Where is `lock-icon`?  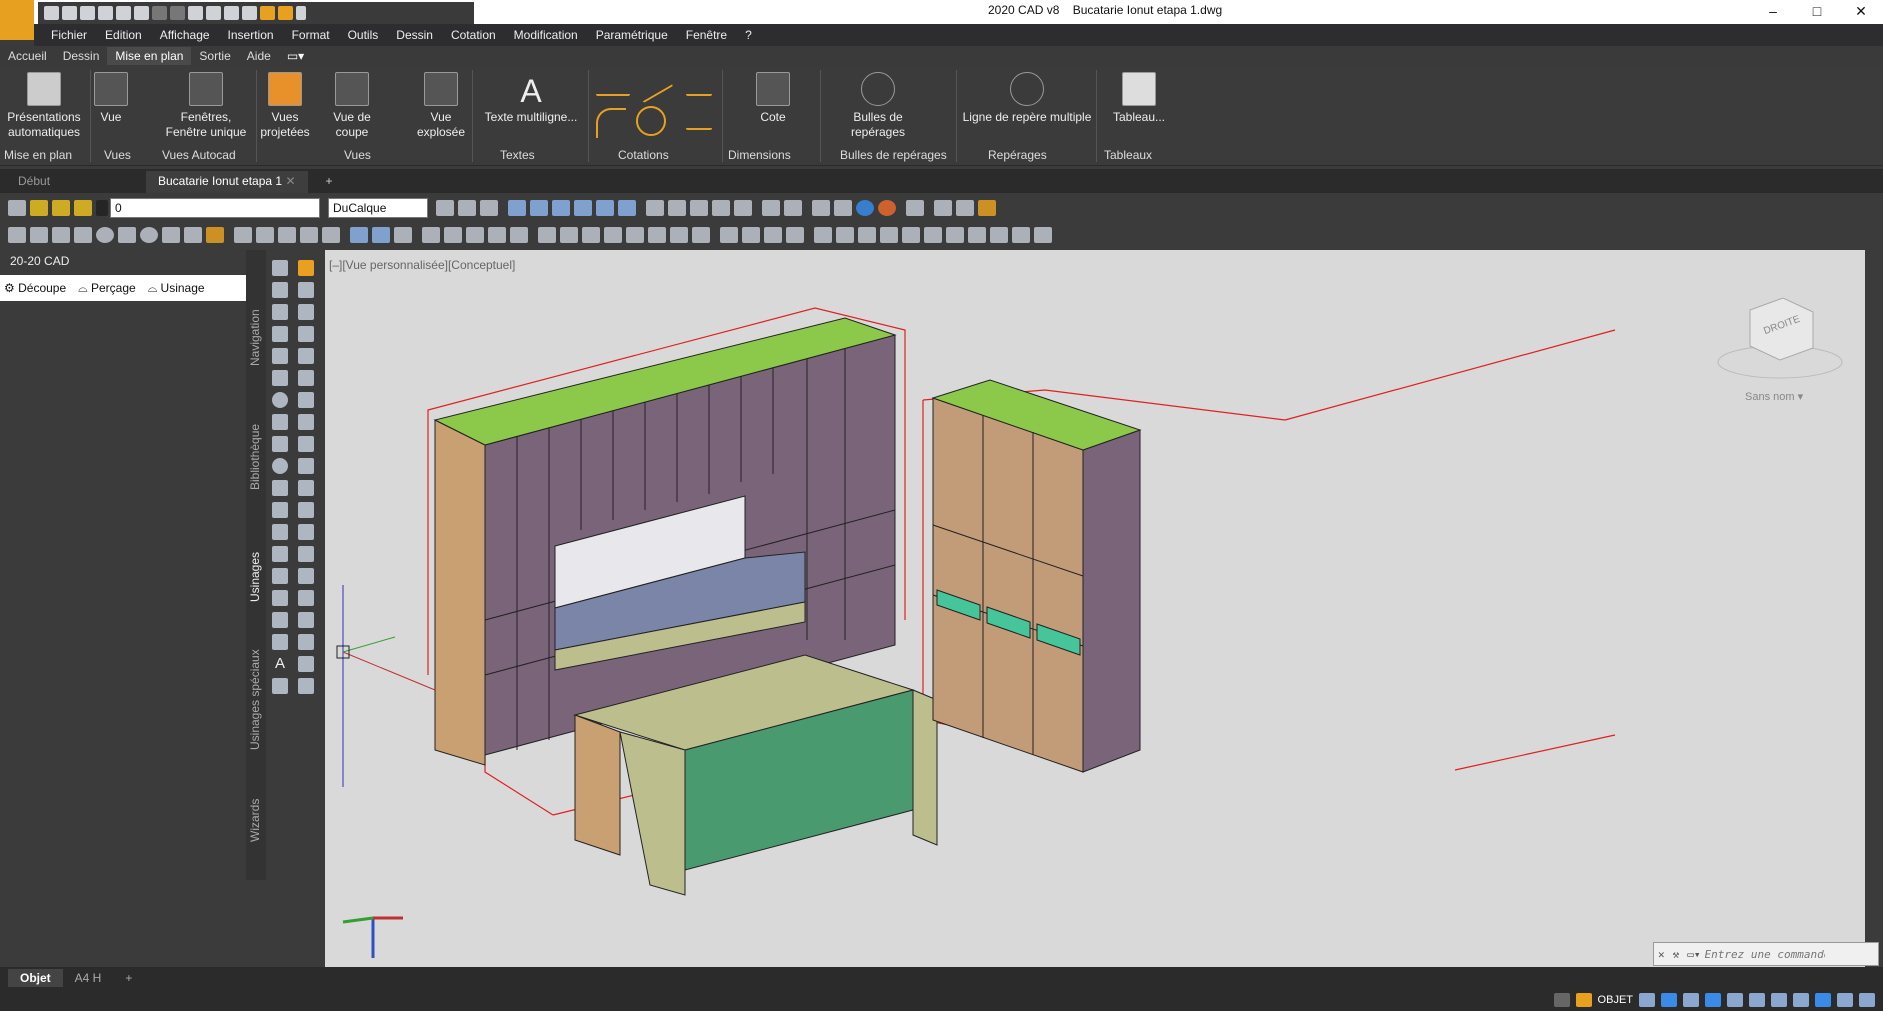 lock-icon is located at coordinates (83, 208).